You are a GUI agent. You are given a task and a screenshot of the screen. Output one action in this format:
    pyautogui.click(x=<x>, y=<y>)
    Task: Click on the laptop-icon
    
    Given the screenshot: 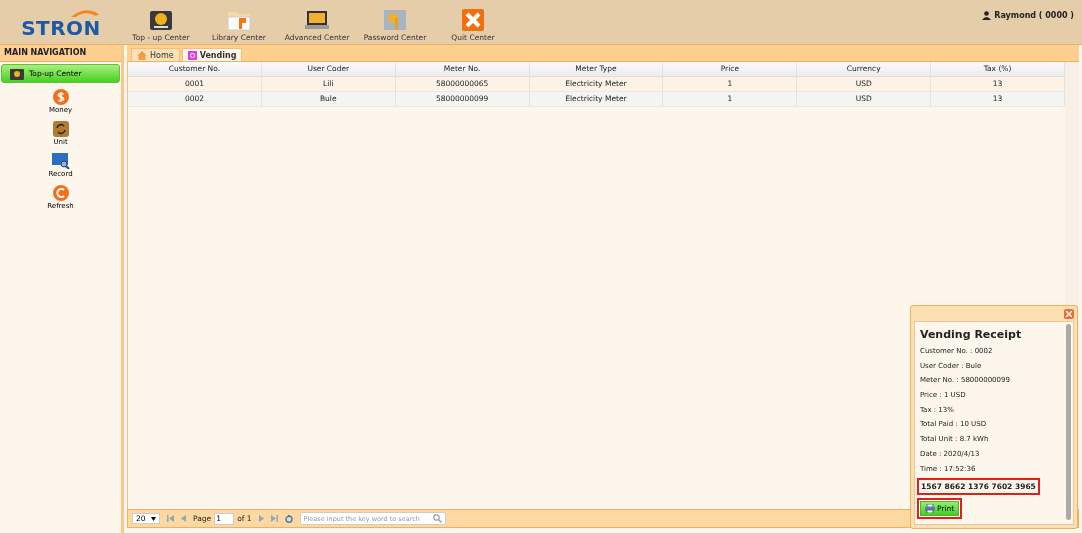 What is the action you would take?
    pyautogui.click(x=317, y=19)
    